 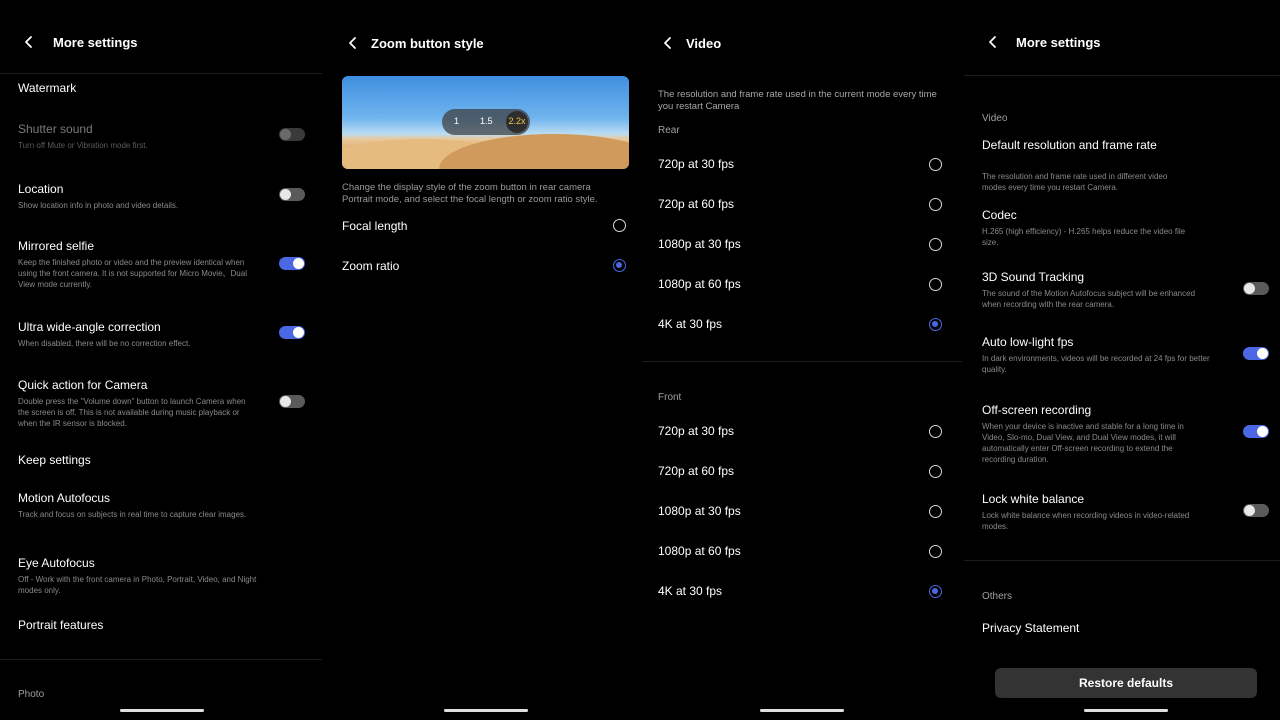 What do you see at coordinates (534, 151) in the screenshot?
I see `dune-shape` at bounding box center [534, 151].